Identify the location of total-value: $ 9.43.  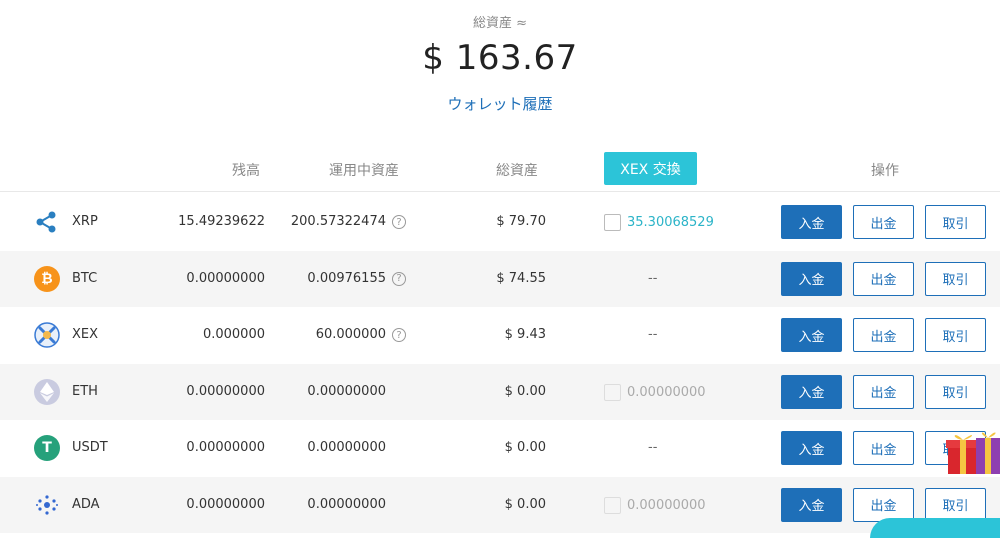
(525, 334).